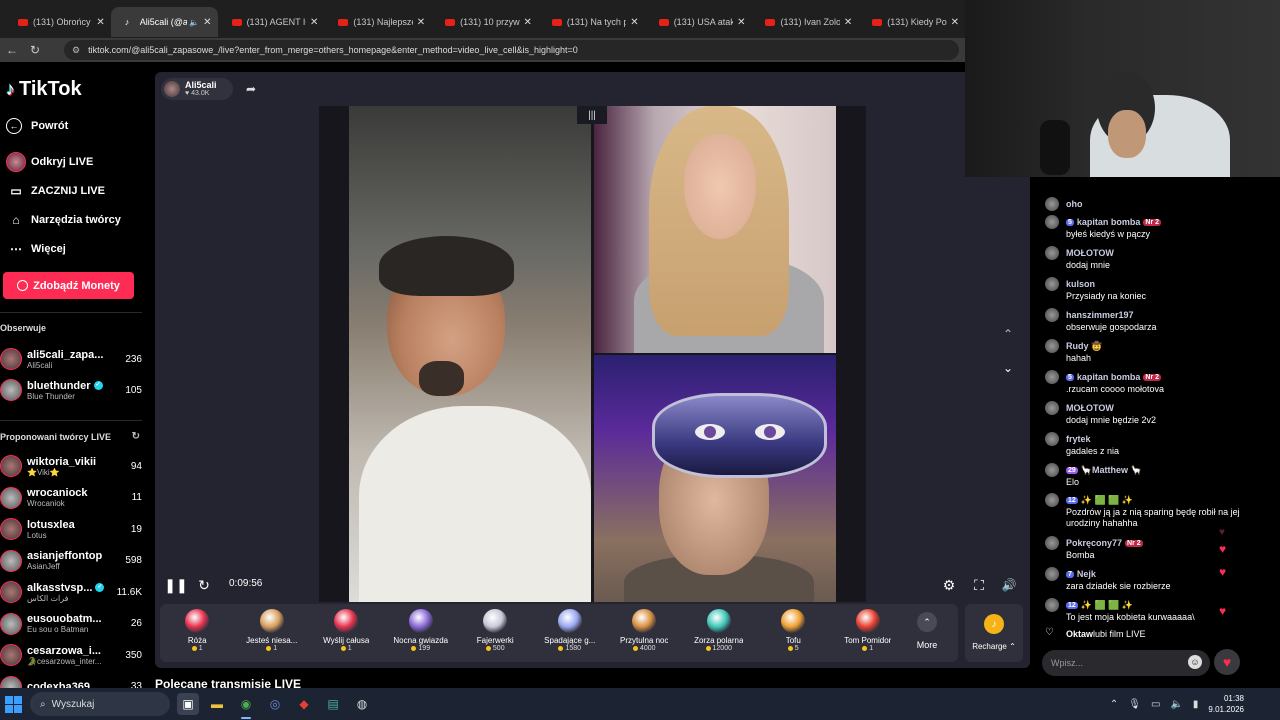  I want to click on monitor-icon: ▭, so click(1155, 704).